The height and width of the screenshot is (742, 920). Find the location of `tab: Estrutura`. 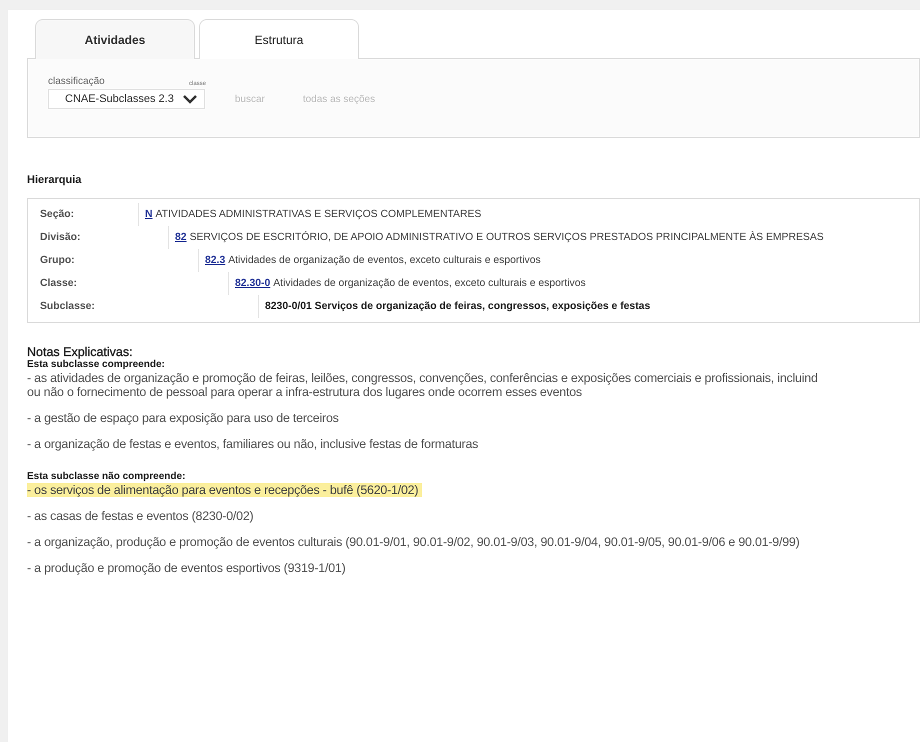

tab: Estrutura is located at coordinates (279, 39).